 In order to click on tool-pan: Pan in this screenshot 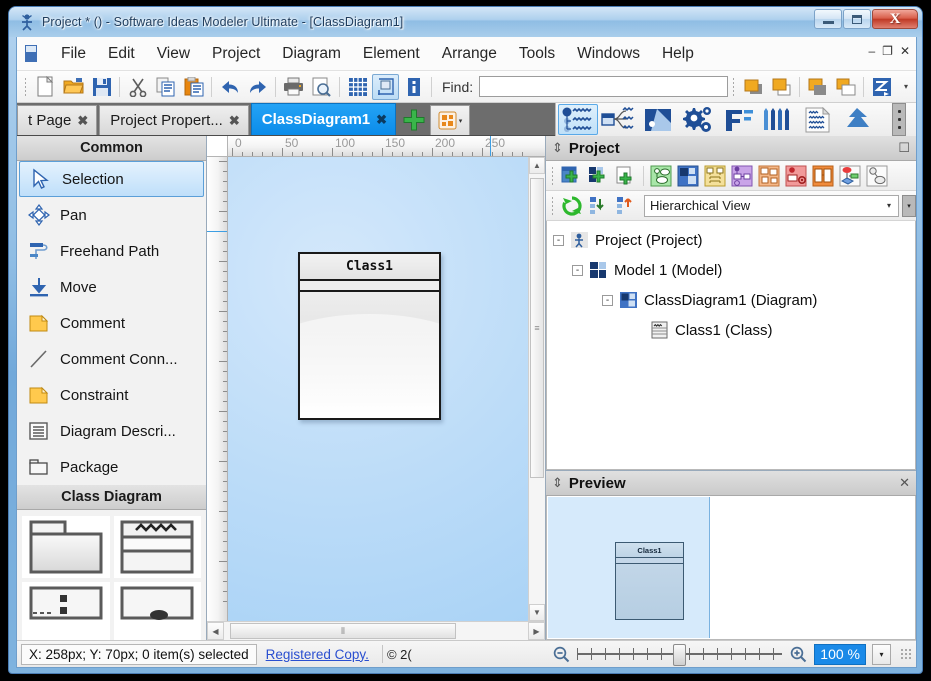, I will do `click(111, 215)`.